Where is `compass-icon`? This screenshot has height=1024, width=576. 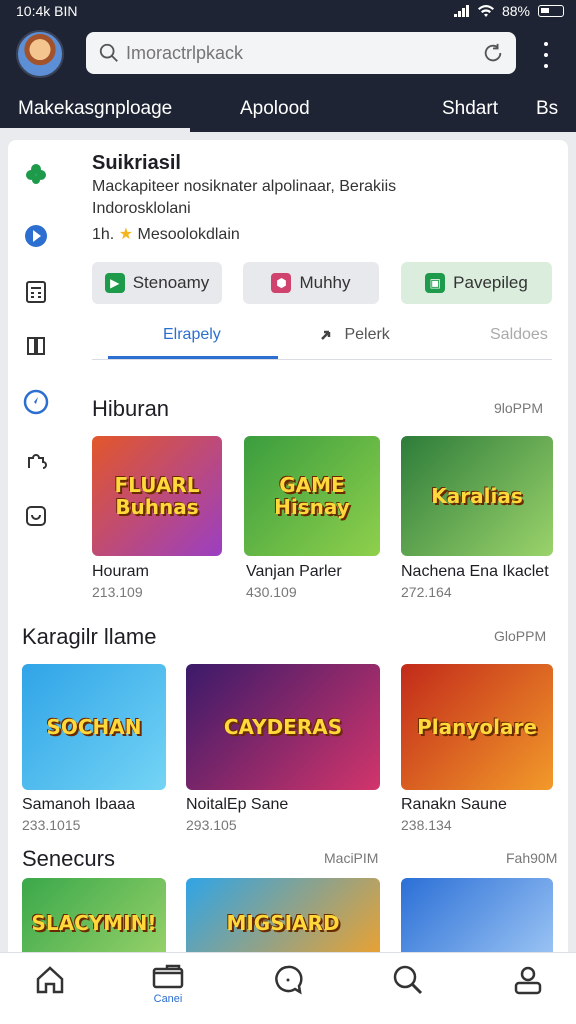 compass-icon is located at coordinates (36, 402).